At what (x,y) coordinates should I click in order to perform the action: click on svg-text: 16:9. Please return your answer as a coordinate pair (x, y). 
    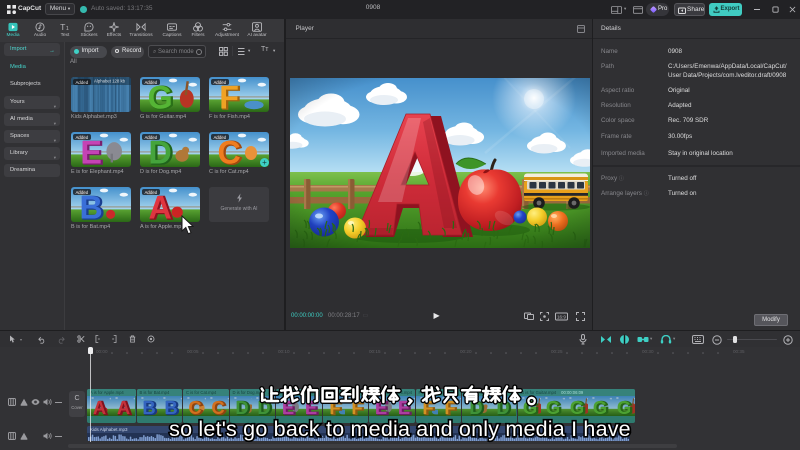
    Looking at the image, I should click on (561, 317).